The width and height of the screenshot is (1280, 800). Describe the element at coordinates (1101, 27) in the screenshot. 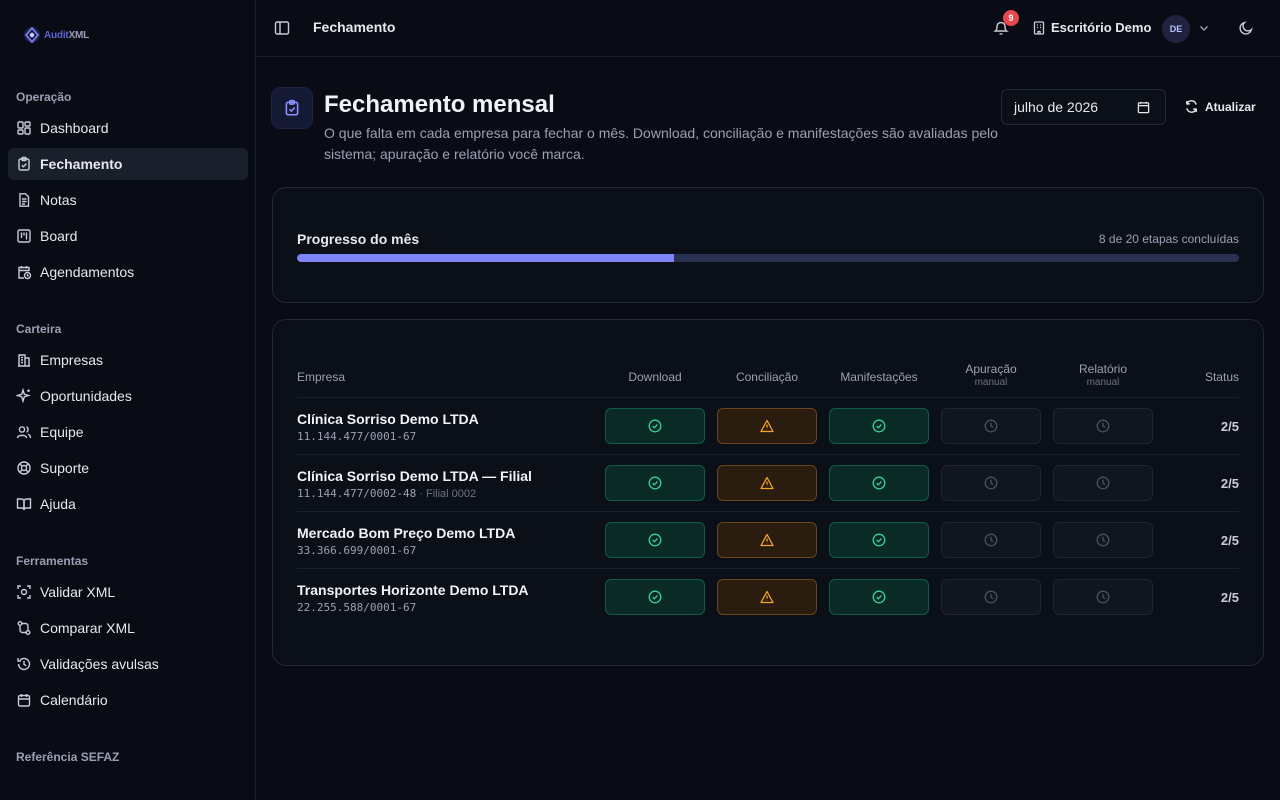

I see `office-name: Escritório Demo` at that location.